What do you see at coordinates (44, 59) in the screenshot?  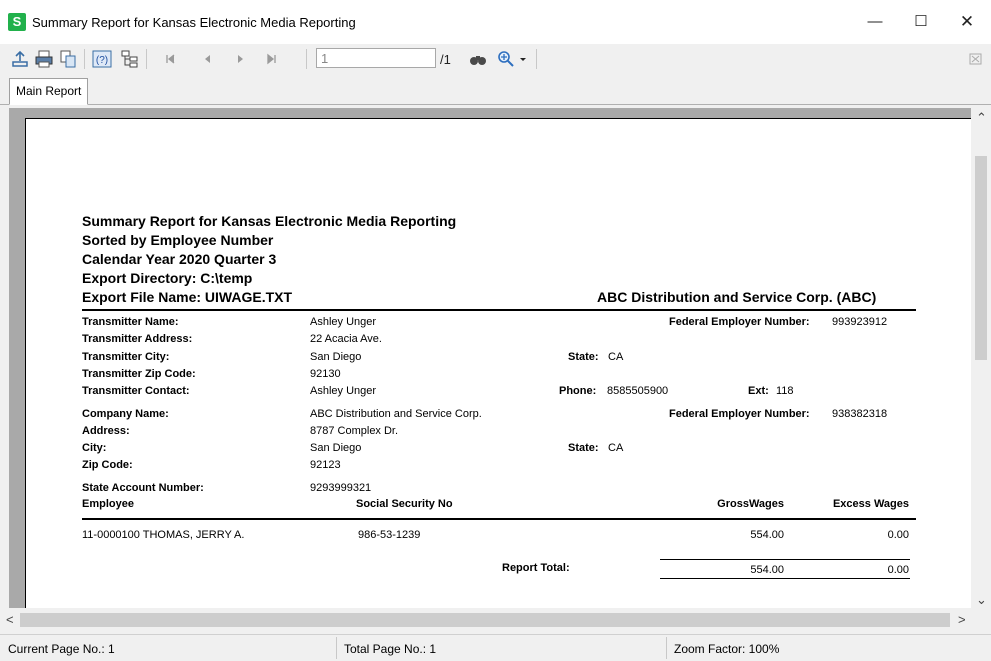 I see `print-icon` at bounding box center [44, 59].